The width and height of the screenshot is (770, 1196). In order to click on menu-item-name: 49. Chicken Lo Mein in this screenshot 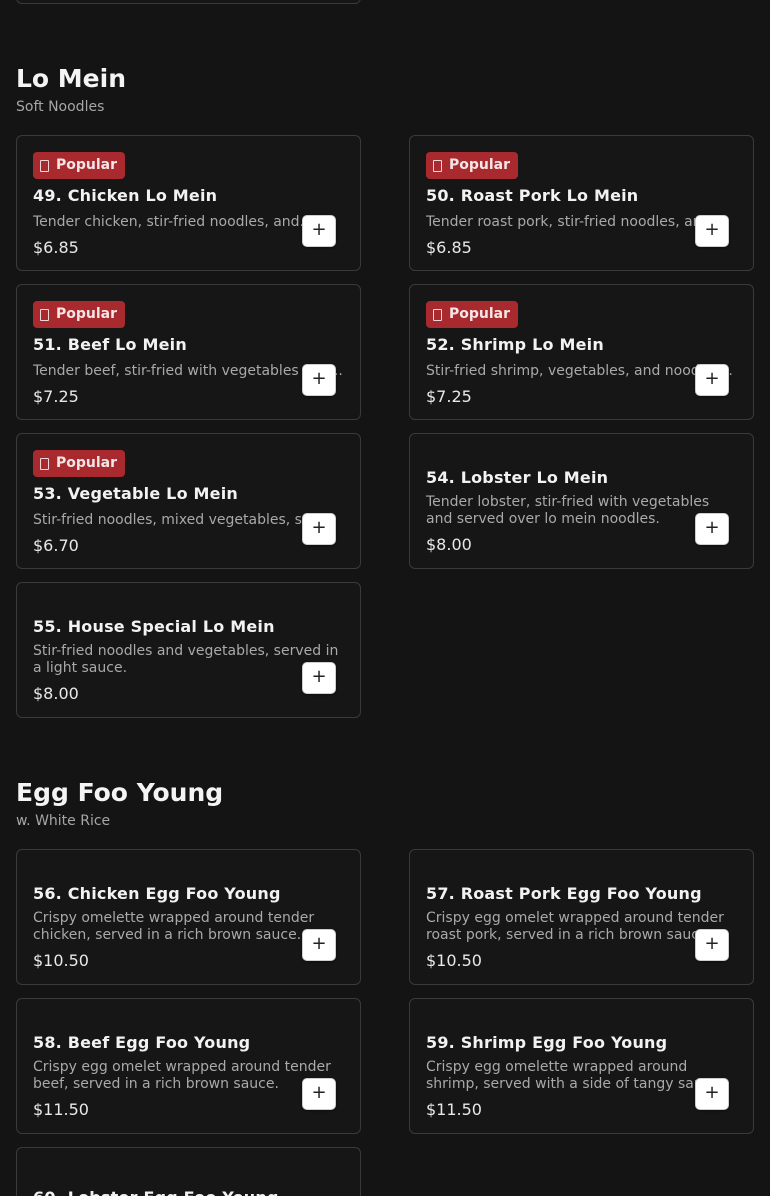, I will do `click(125, 195)`.